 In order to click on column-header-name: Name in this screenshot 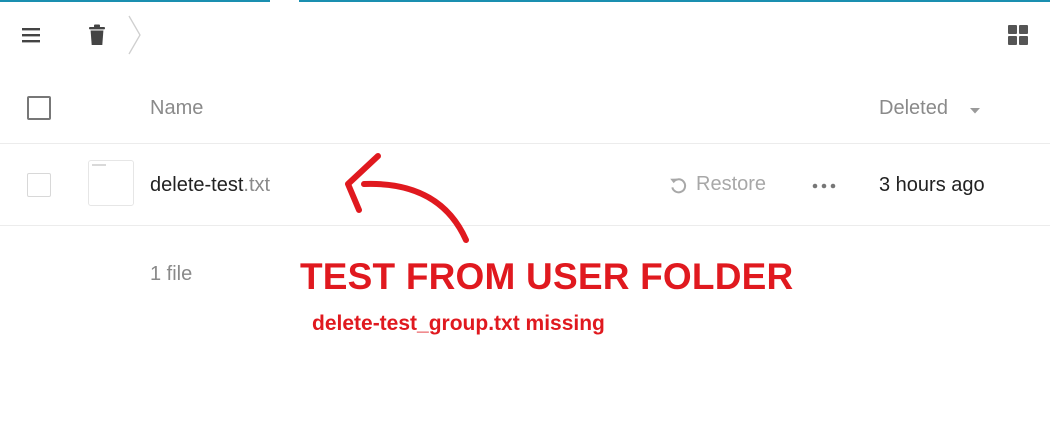, I will do `click(176, 108)`.